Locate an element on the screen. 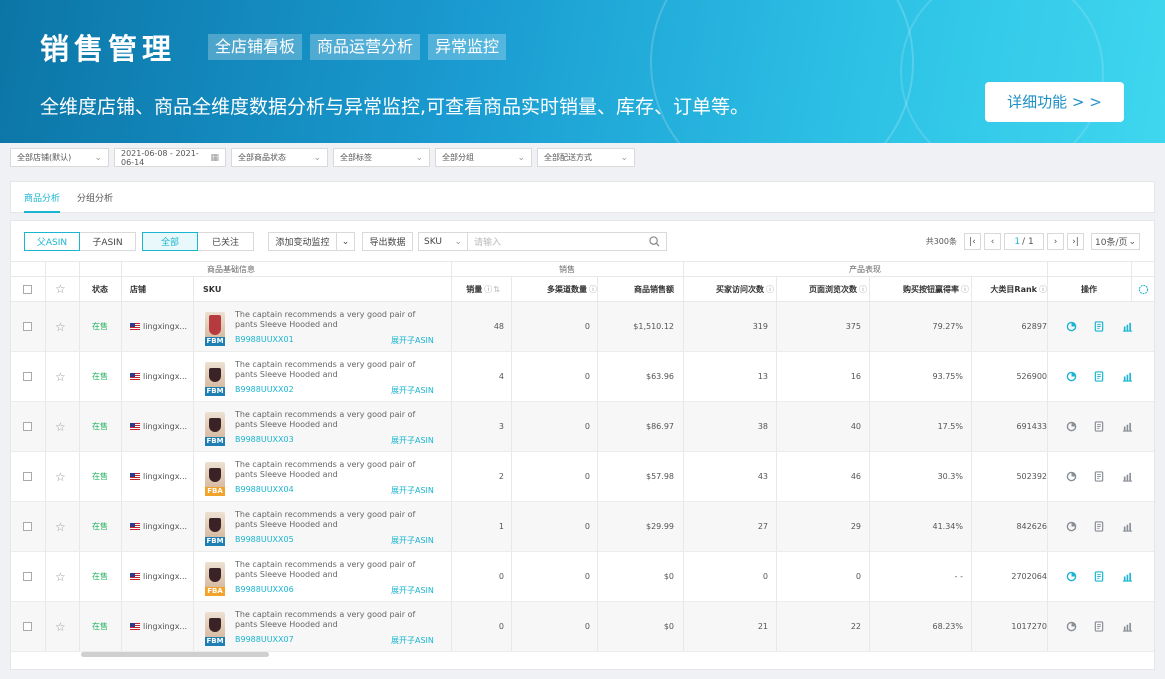 This screenshot has width=1165, height=679. tab-product-analysis: 商品分析 is located at coordinates (42, 202).